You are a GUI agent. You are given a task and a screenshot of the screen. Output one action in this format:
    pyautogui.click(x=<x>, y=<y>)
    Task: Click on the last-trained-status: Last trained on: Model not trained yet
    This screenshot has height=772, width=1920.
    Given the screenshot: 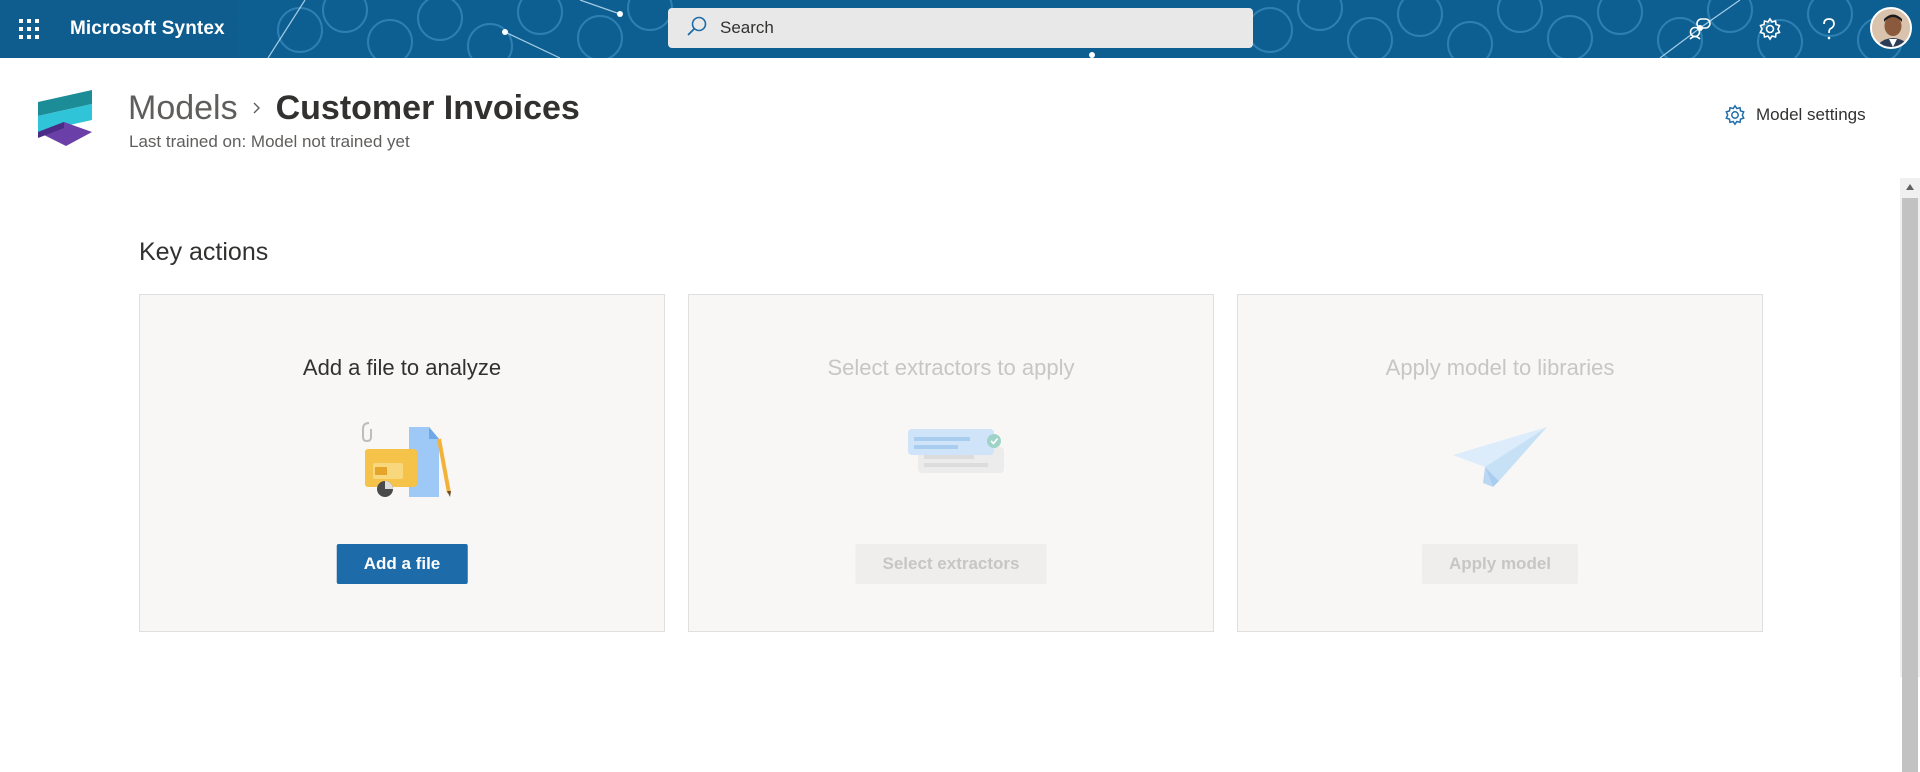 What is the action you would take?
    pyautogui.click(x=269, y=141)
    